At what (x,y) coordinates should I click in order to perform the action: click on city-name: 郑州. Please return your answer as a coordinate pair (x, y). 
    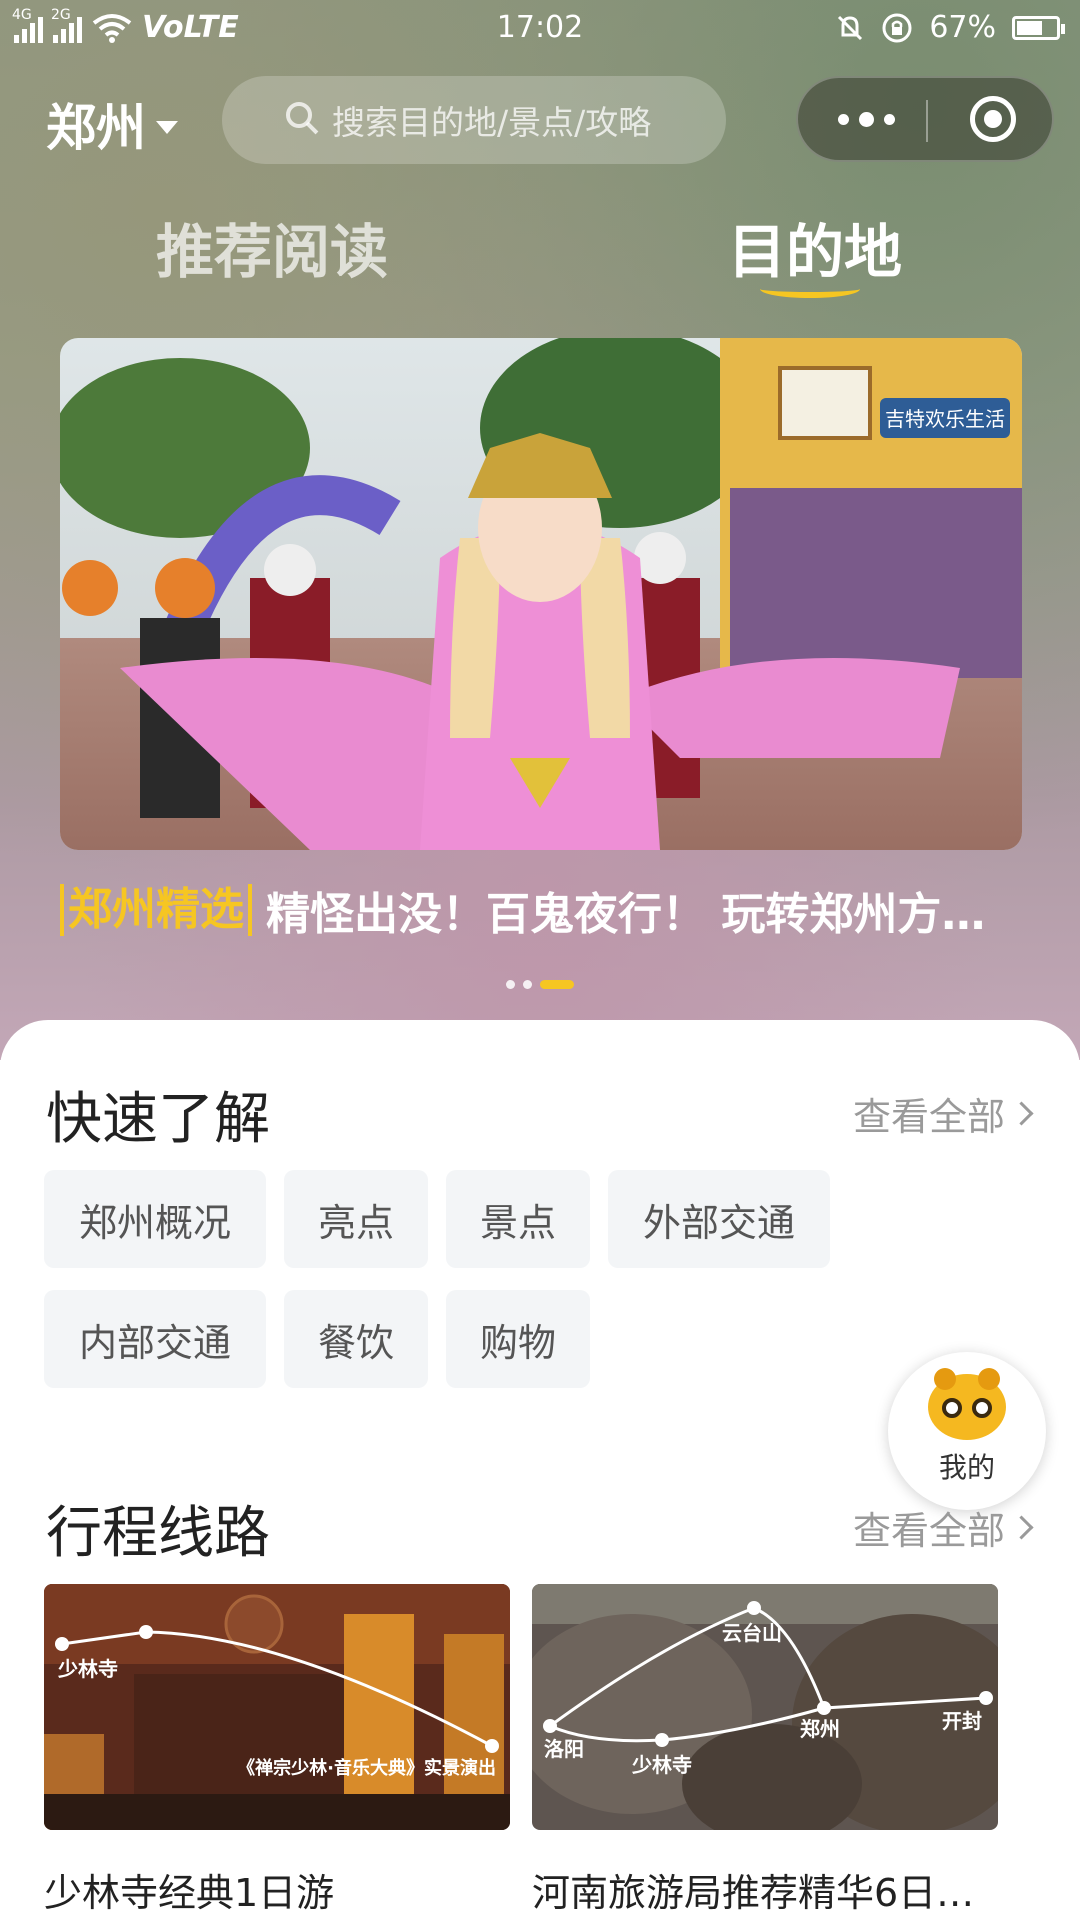
    Looking at the image, I should click on (96, 128).